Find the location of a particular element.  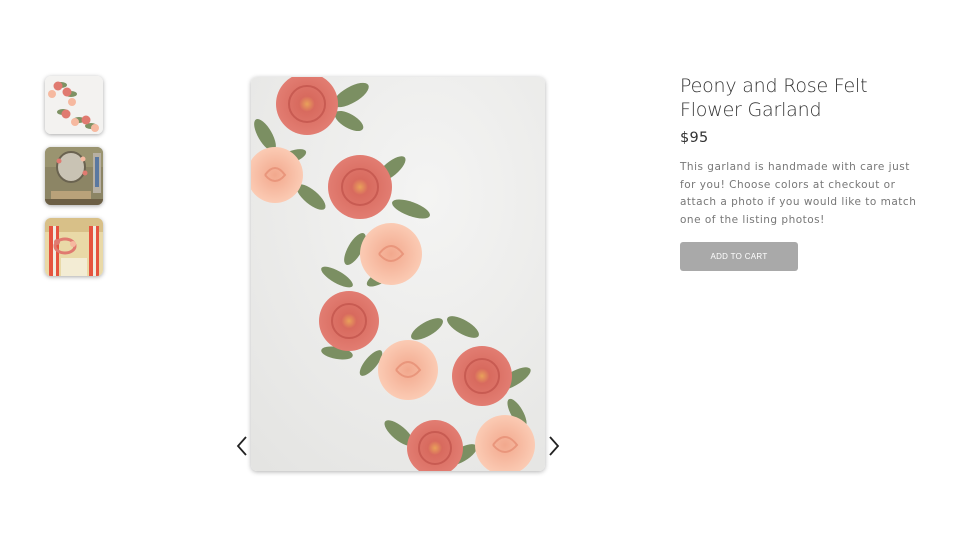

thumbnail-list is located at coordinates (75, 182).